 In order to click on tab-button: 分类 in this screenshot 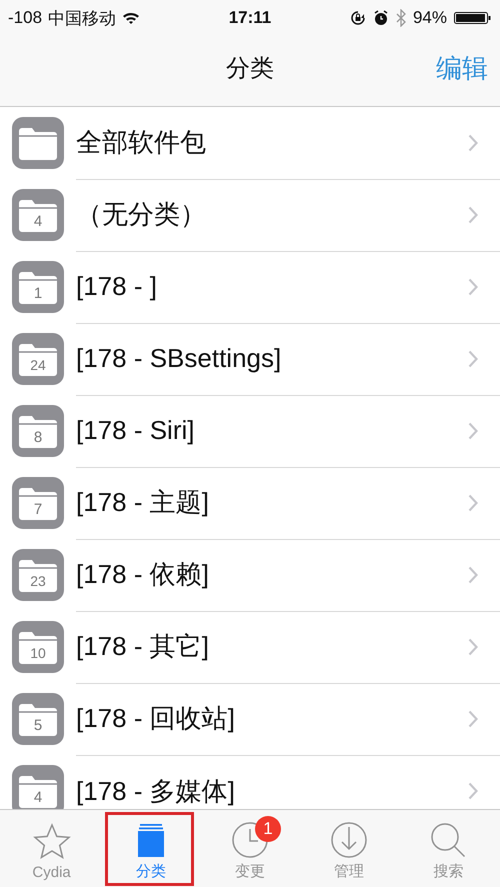, I will do `click(150, 848)`.